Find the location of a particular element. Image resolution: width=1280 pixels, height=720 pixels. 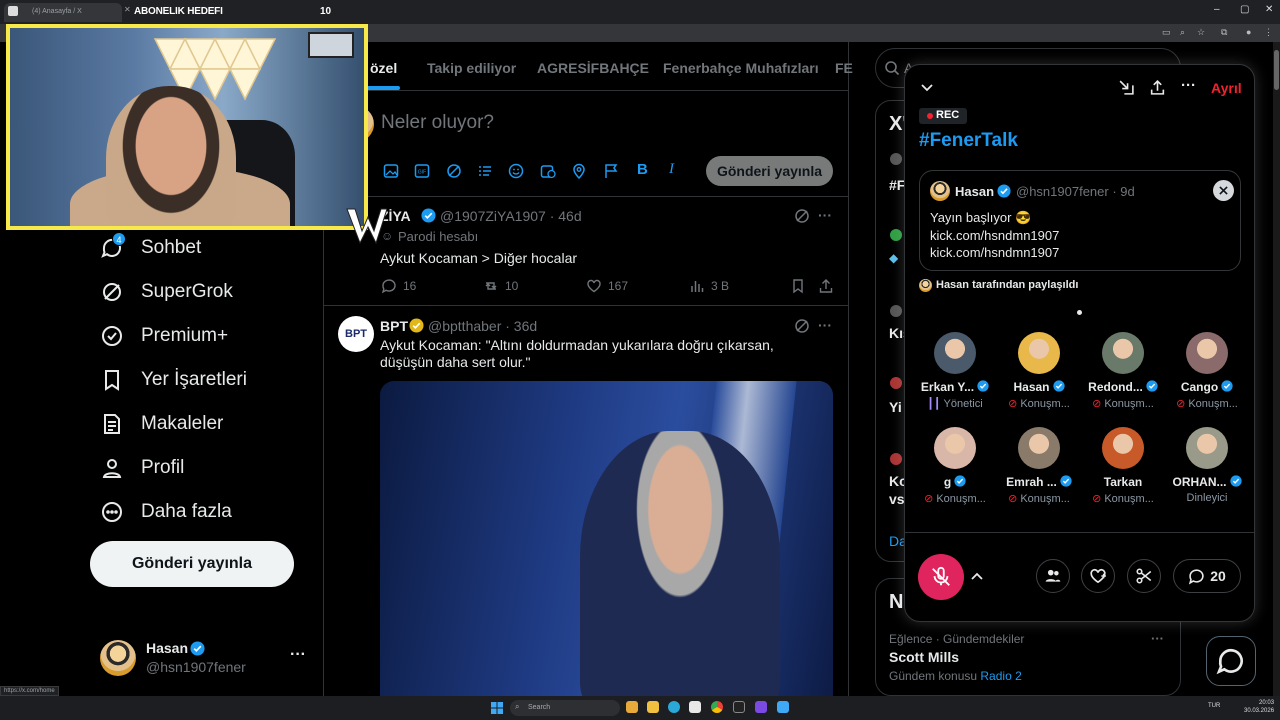

tab-cut: FE is located at coordinates (844, 68).